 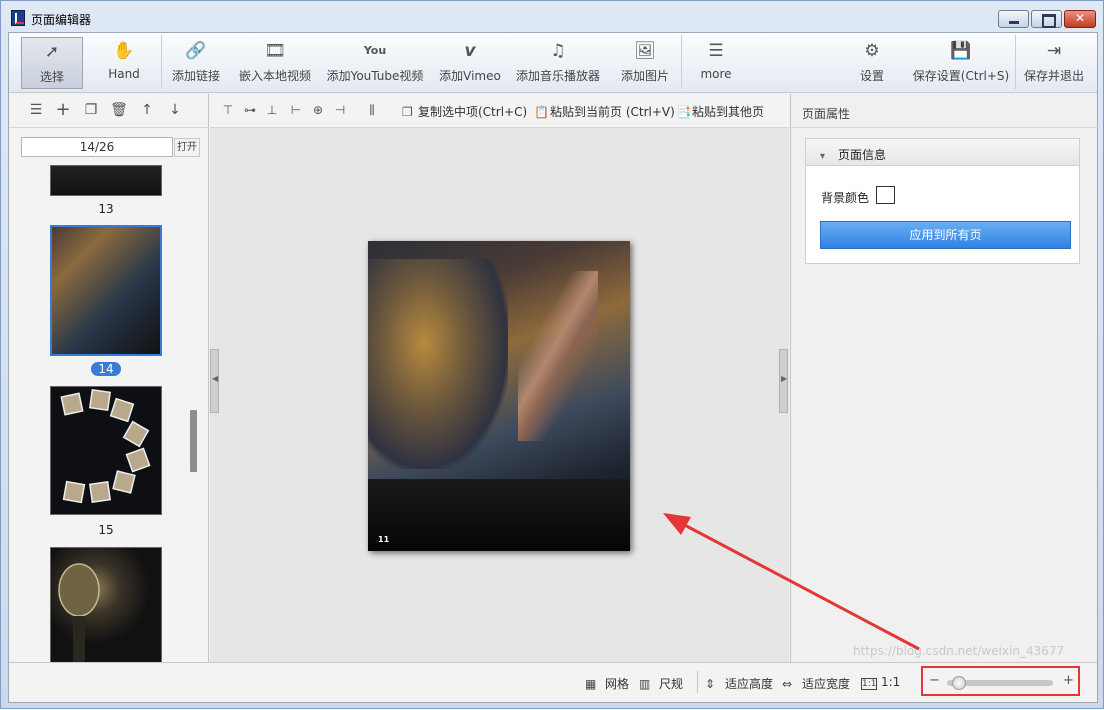 I want to click on add-page-icon: +, so click(x=63, y=110).